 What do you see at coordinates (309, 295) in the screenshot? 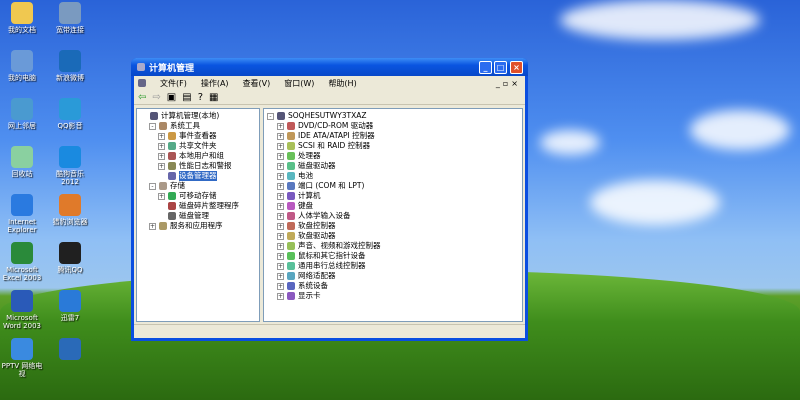
I see `device-category-label: 显示卡` at bounding box center [309, 295].